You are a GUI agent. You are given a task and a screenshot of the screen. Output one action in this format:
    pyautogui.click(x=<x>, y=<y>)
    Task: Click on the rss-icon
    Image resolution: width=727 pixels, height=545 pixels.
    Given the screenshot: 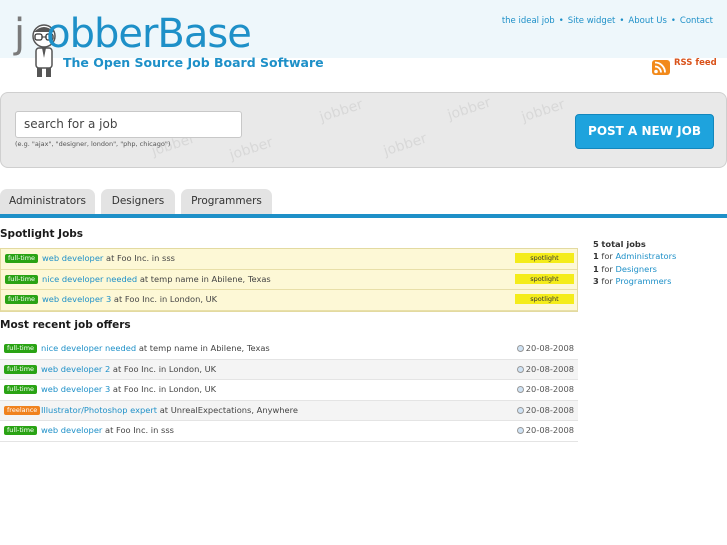 What is the action you would take?
    pyautogui.click(x=661, y=67)
    